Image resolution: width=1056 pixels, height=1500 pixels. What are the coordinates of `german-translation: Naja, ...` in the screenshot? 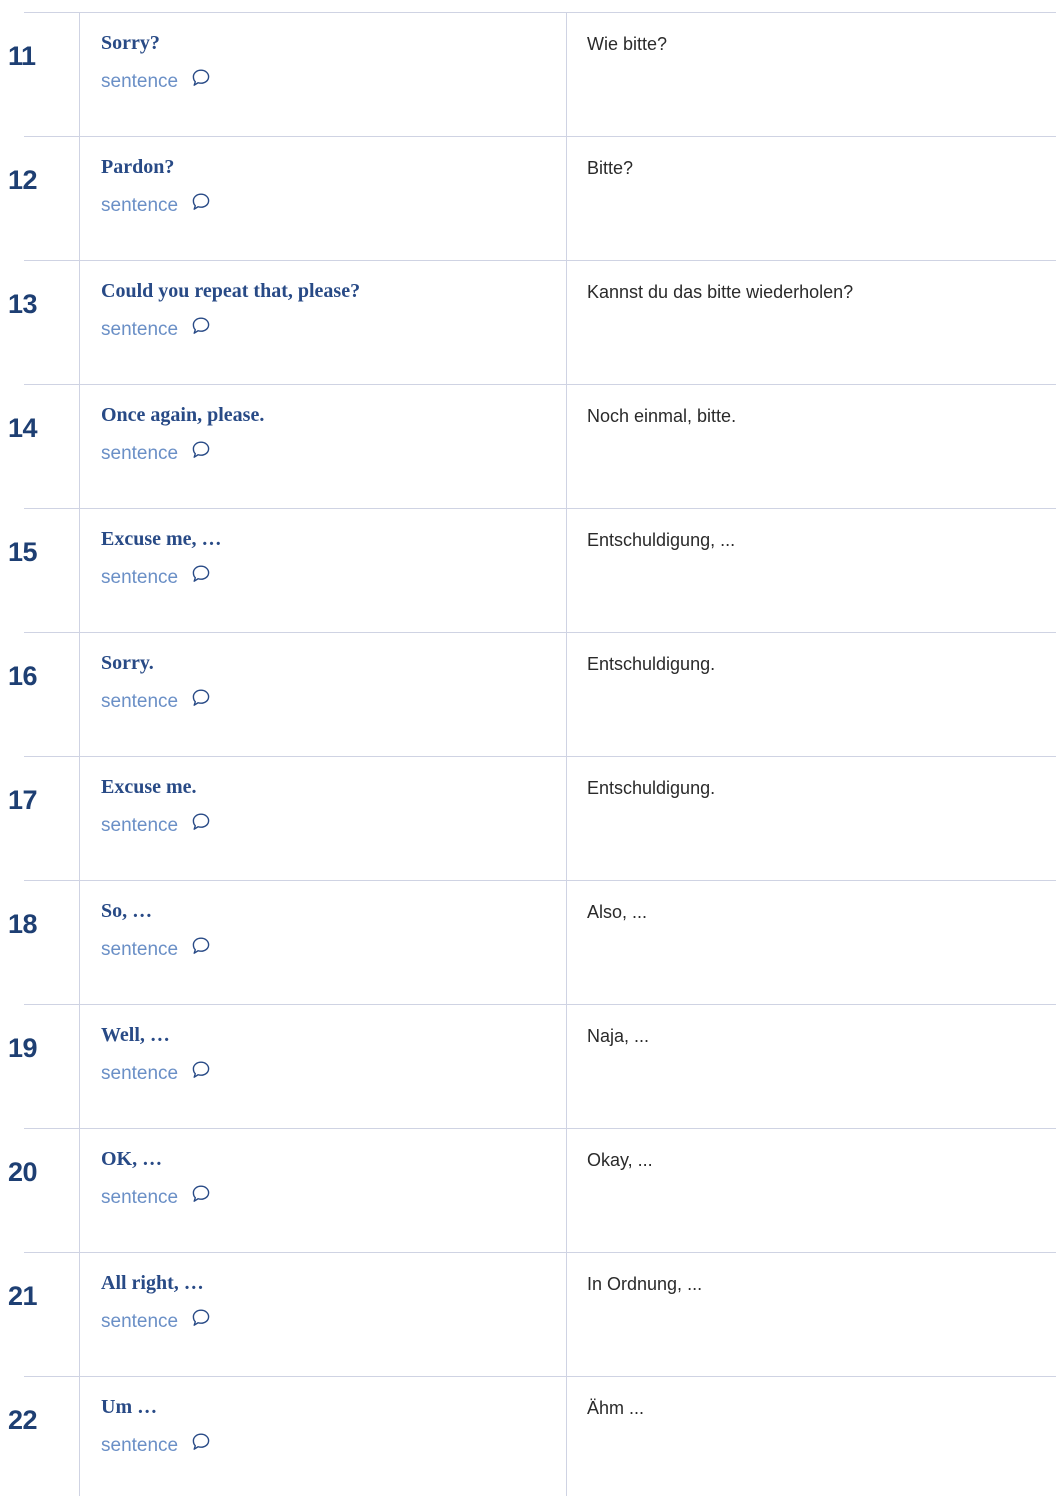 It's located at (618, 1036).